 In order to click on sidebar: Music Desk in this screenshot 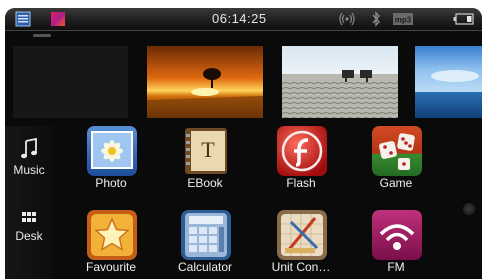, I will do `click(29, 202)`.